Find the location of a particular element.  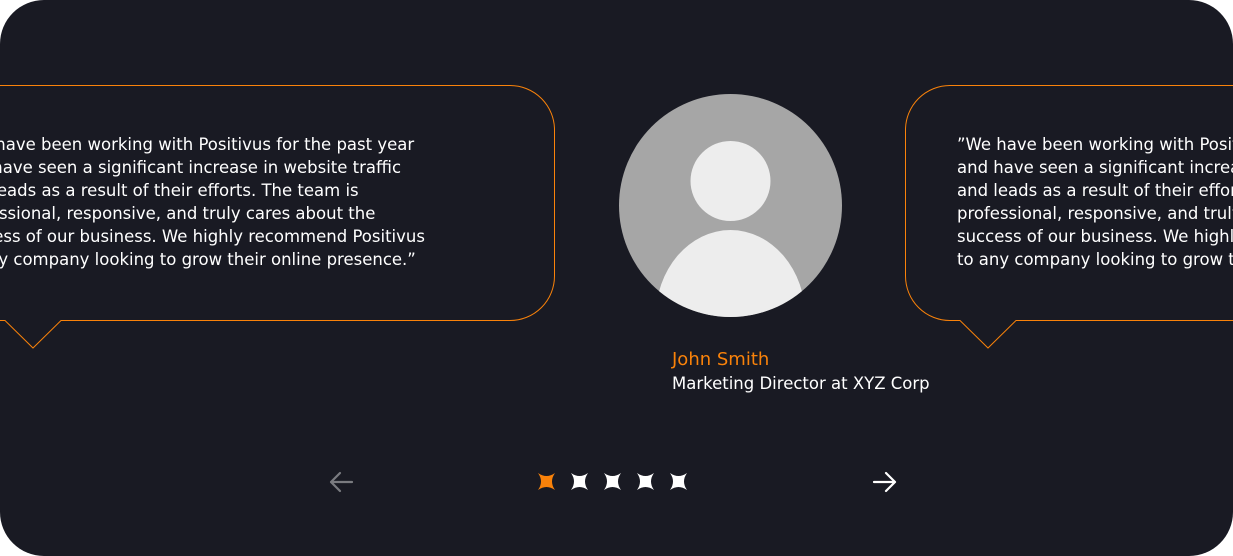

arrow-right-icon is located at coordinates (885, 482).